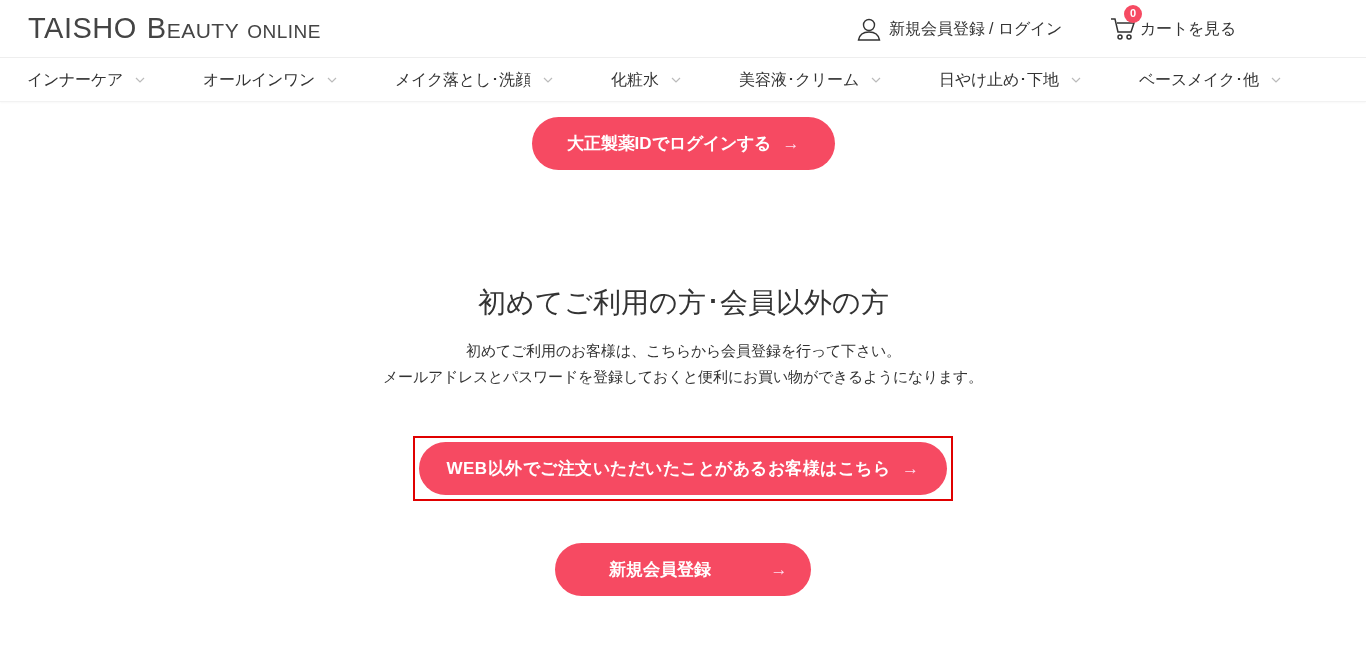  I want to click on cart-count-badge: 0, so click(1133, 13).